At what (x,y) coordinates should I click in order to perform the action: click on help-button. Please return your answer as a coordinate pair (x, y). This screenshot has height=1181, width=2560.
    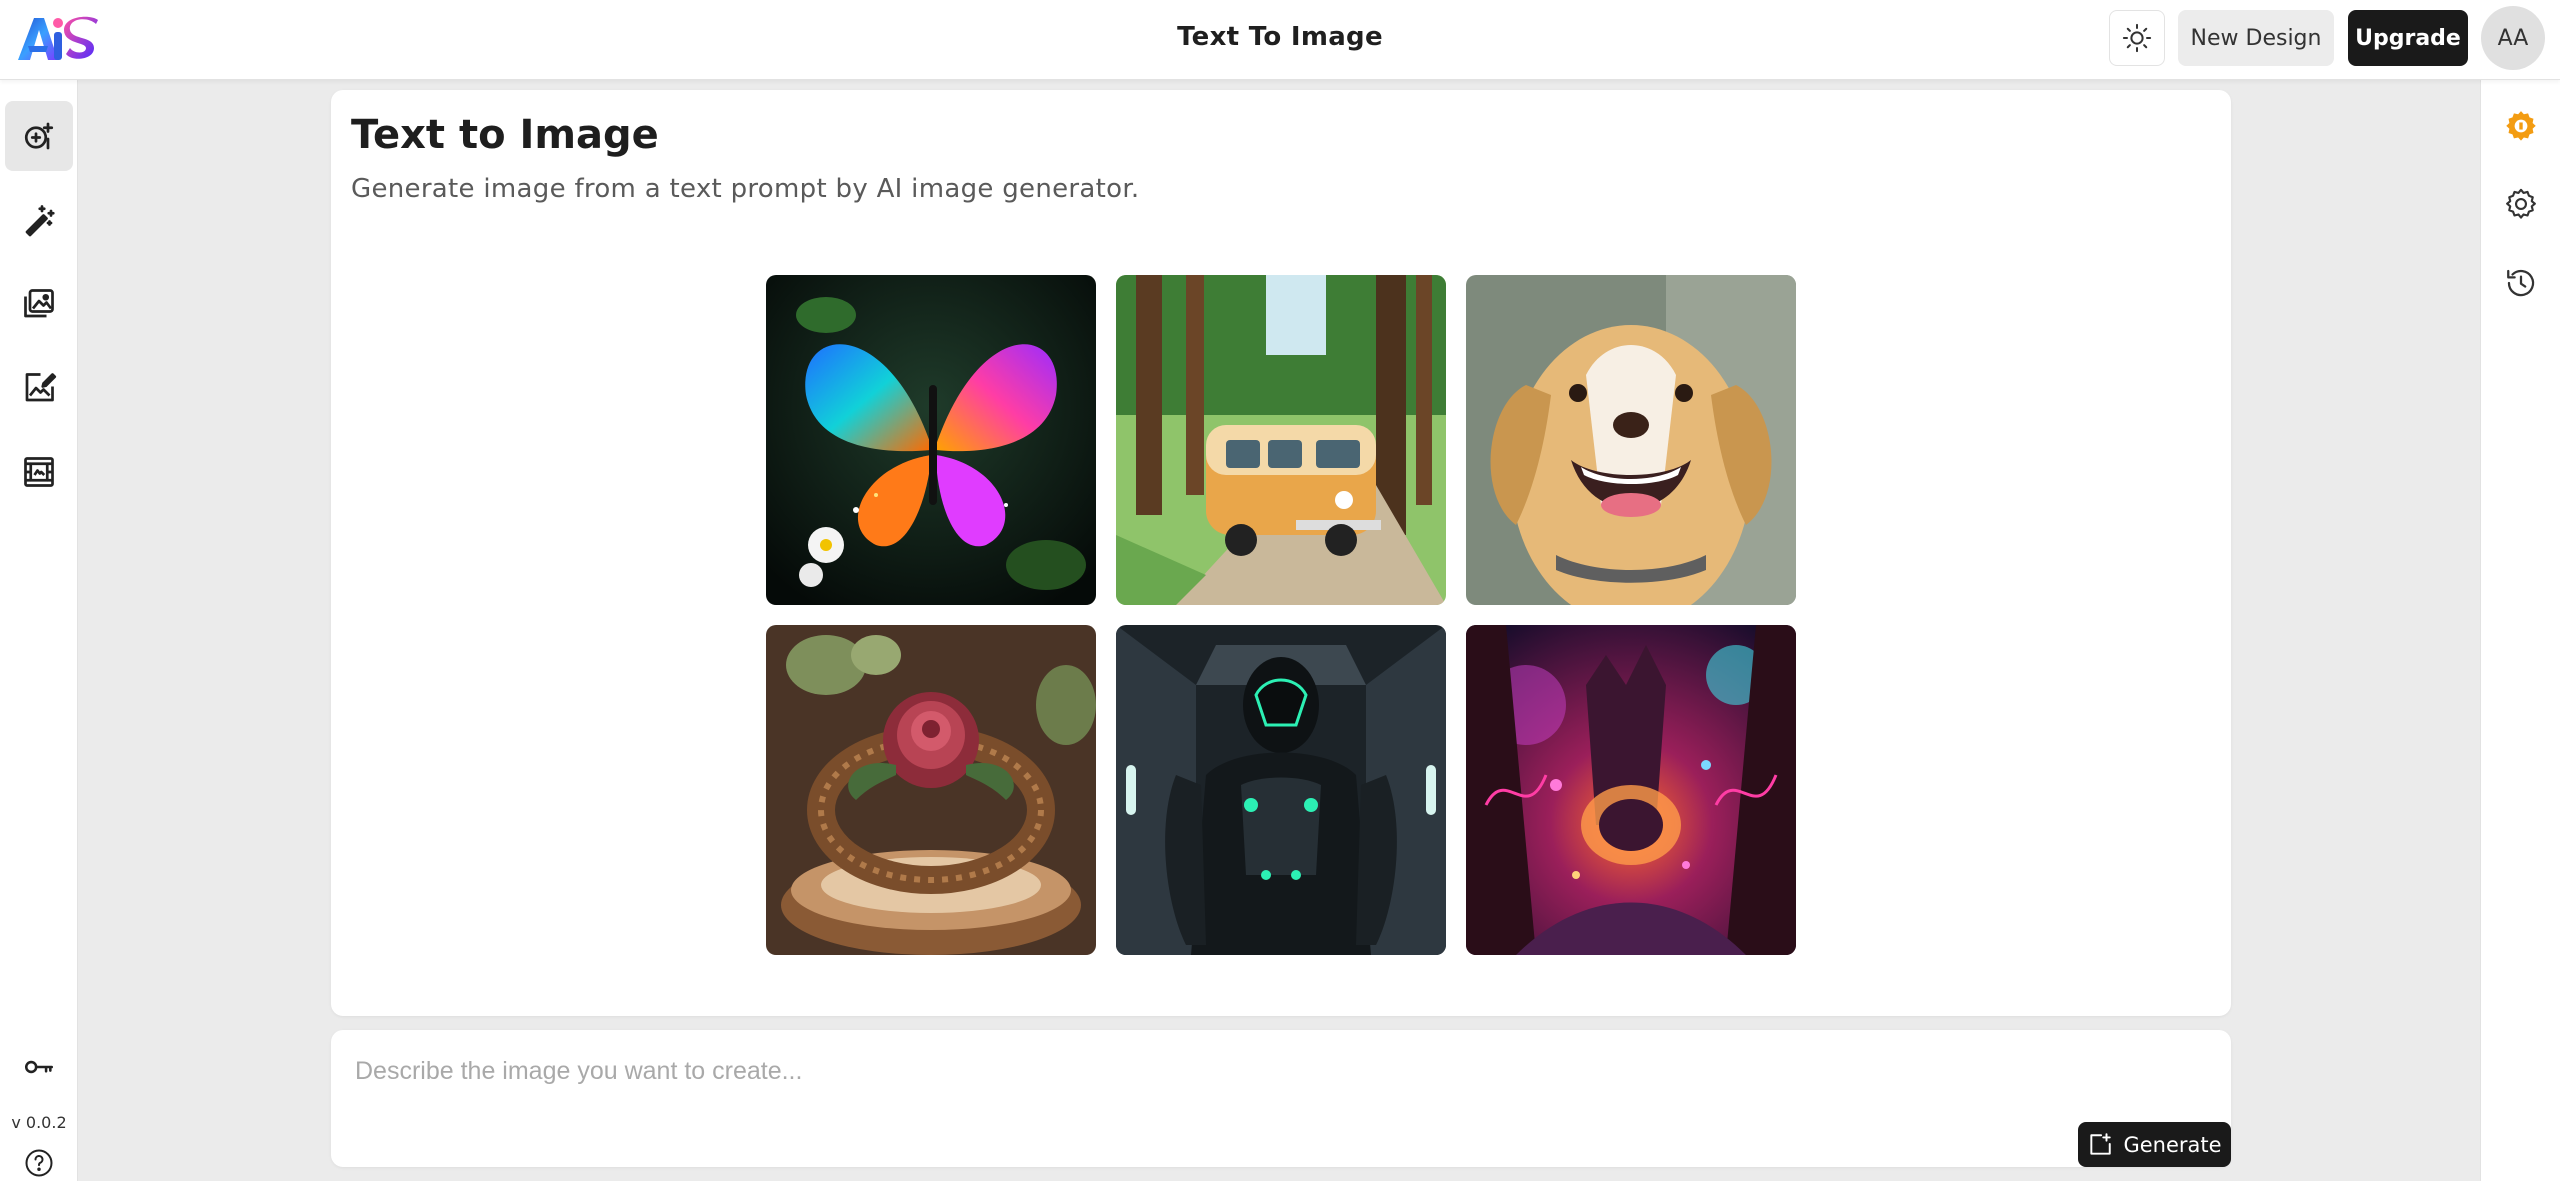
    Looking at the image, I should click on (39, 1159).